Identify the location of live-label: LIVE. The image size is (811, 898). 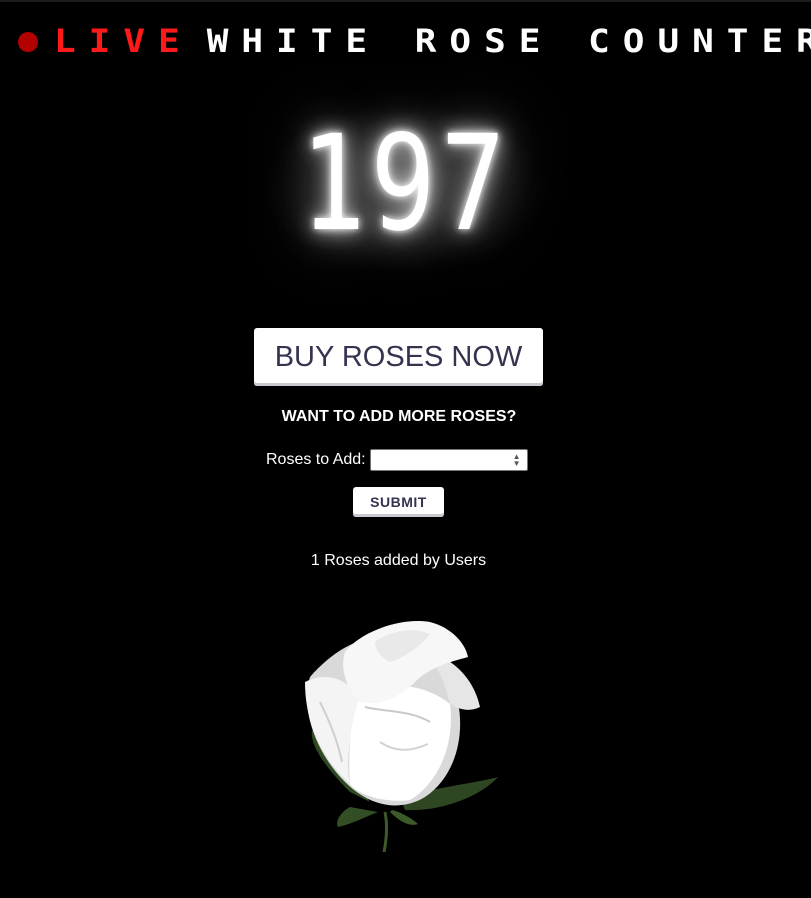
(123, 42).